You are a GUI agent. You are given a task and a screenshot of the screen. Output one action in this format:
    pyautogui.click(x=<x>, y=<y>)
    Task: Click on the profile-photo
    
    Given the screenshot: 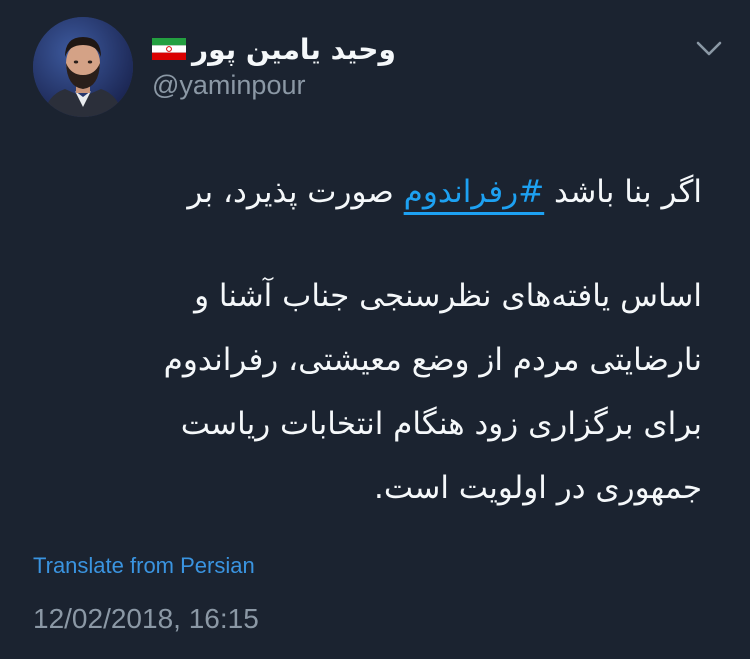 What is the action you would take?
    pyautogui.click(x=83, y=67)
    